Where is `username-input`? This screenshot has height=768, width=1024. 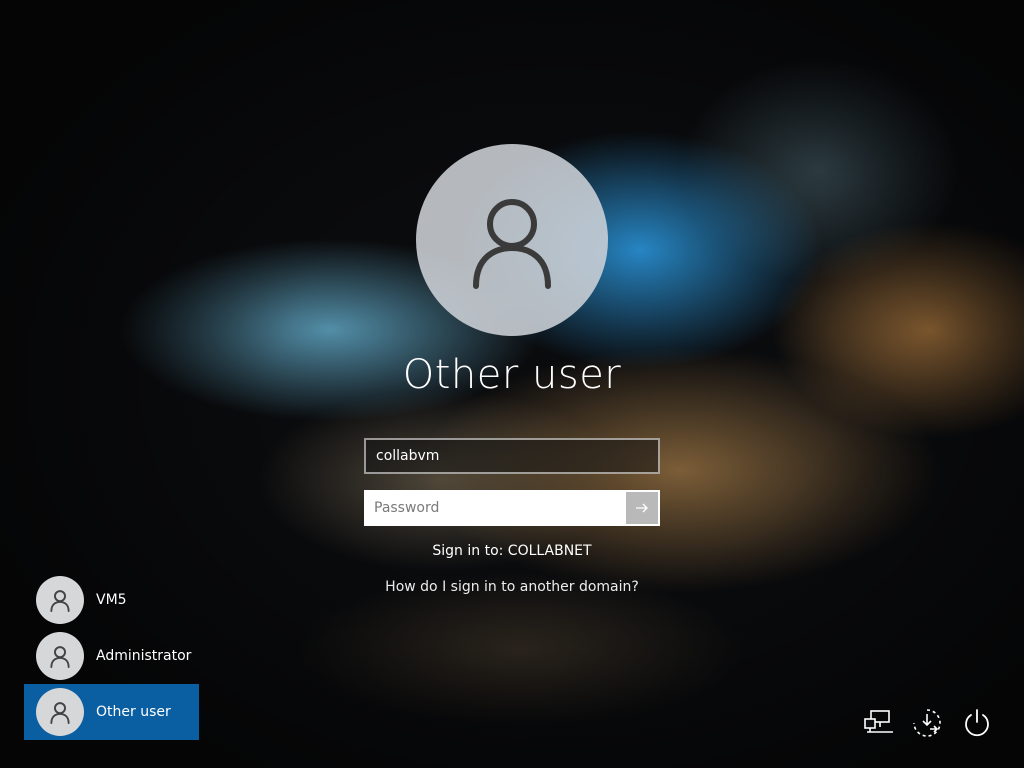 username-input is located at coordinates (512, 456).